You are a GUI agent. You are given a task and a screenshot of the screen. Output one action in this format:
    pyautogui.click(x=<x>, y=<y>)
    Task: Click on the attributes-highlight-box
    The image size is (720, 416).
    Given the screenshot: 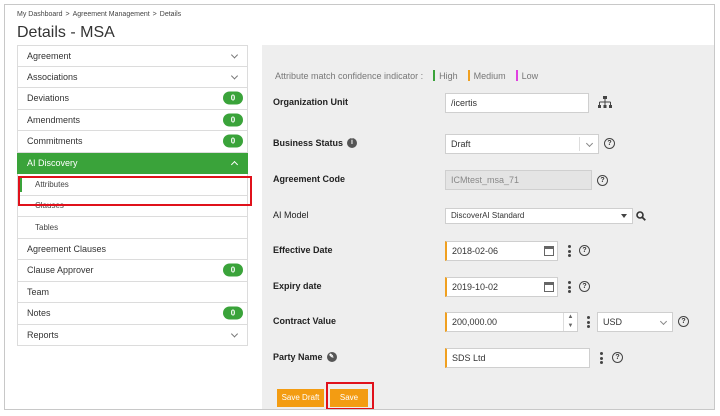 What is the action you would take?
    pyautogui.click(x=135, y=191)
    